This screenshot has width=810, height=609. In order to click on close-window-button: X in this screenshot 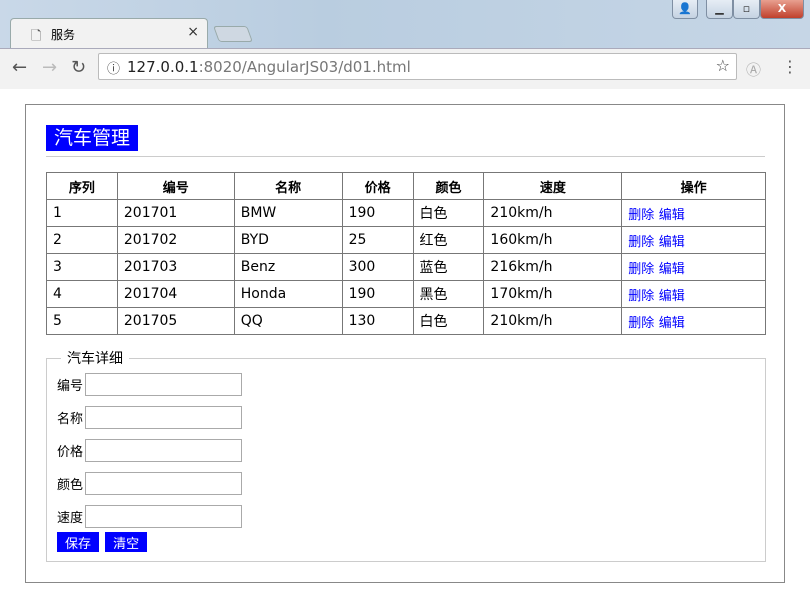, I will do `click(782, 9)`.